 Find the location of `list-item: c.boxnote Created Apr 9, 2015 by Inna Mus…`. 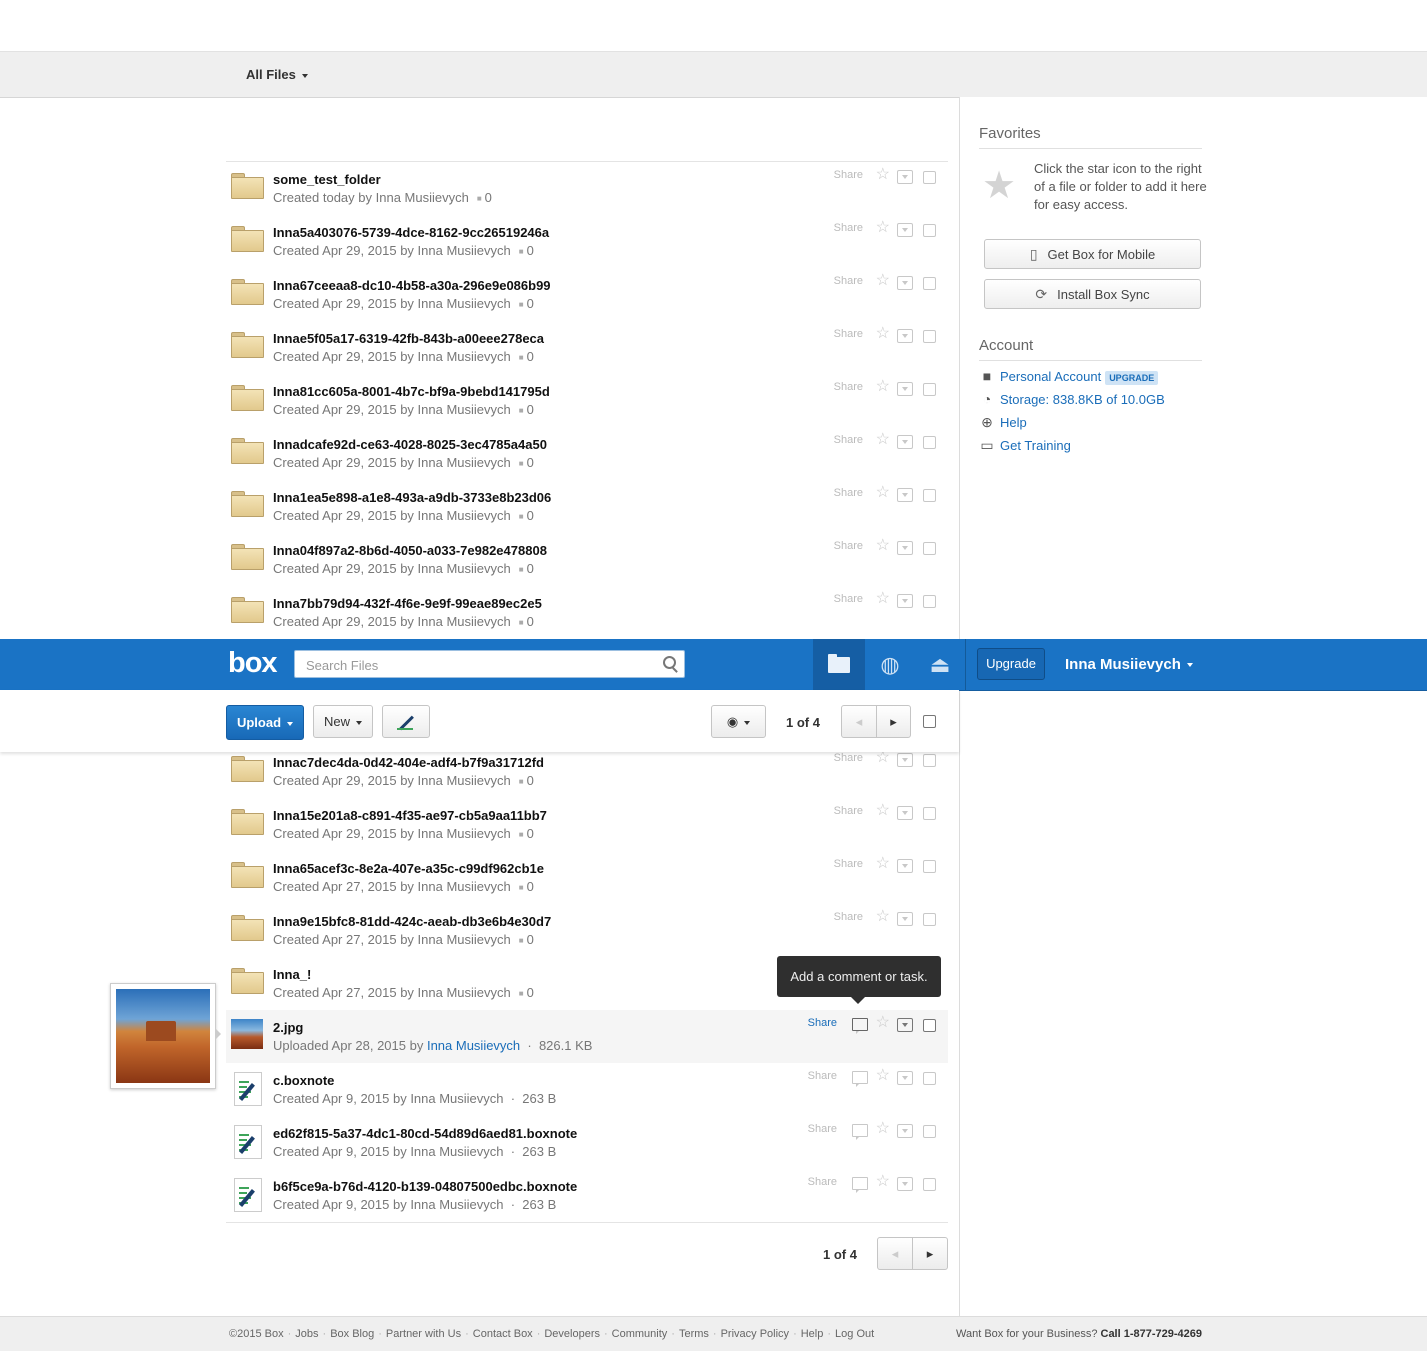

list-item: c.boxnote Created Apr 9, 2015 by Inna Mus… is located at coordinates (587, 1090).